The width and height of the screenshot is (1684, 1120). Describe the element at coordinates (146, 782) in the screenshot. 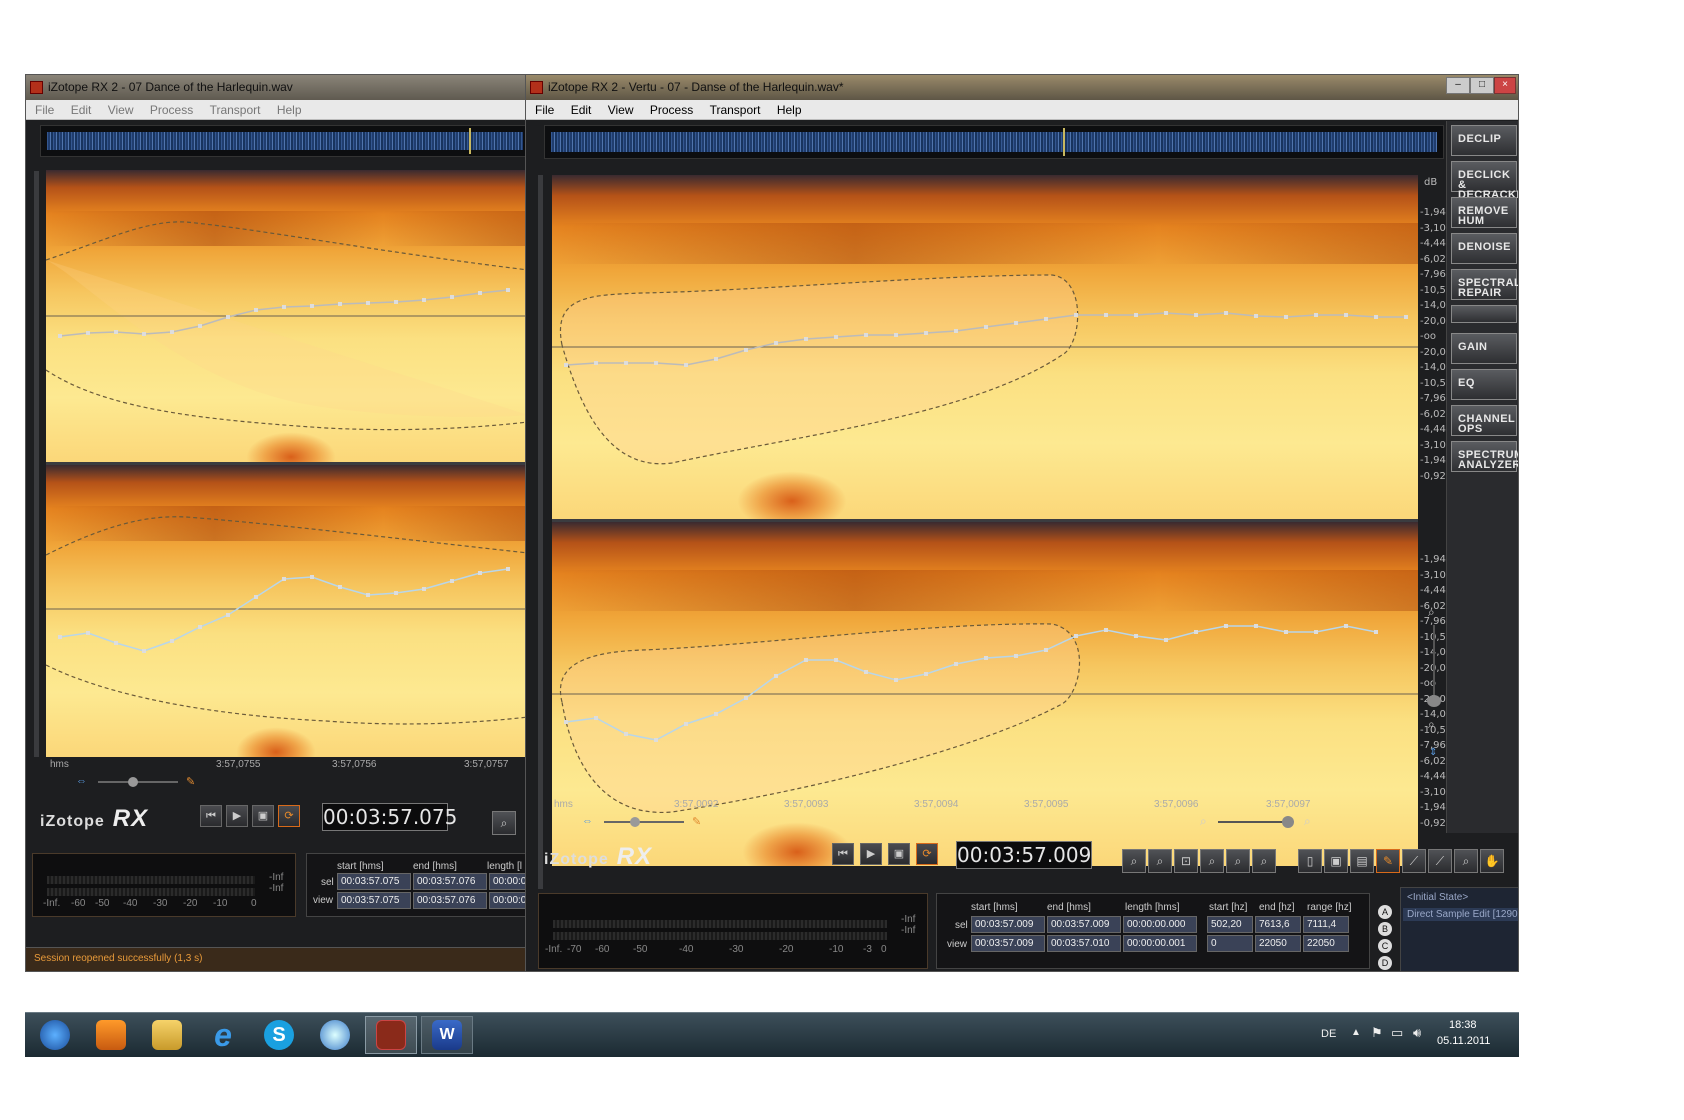

I see `left-scroll-zoom-bar: ⇔ ✎` at that location.